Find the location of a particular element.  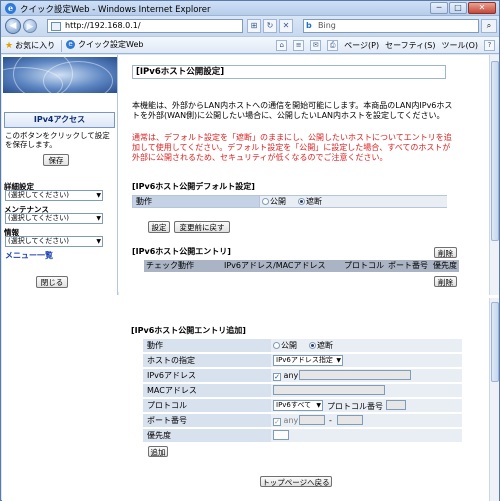

radio-block: 遮断 is located at coordinates (310, 202).